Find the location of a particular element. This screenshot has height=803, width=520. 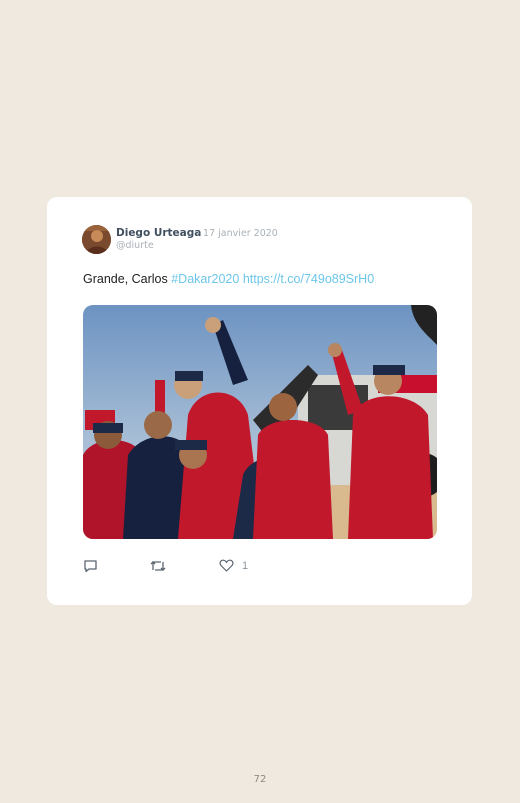

heart-icon is located at coordinates (226, 565).